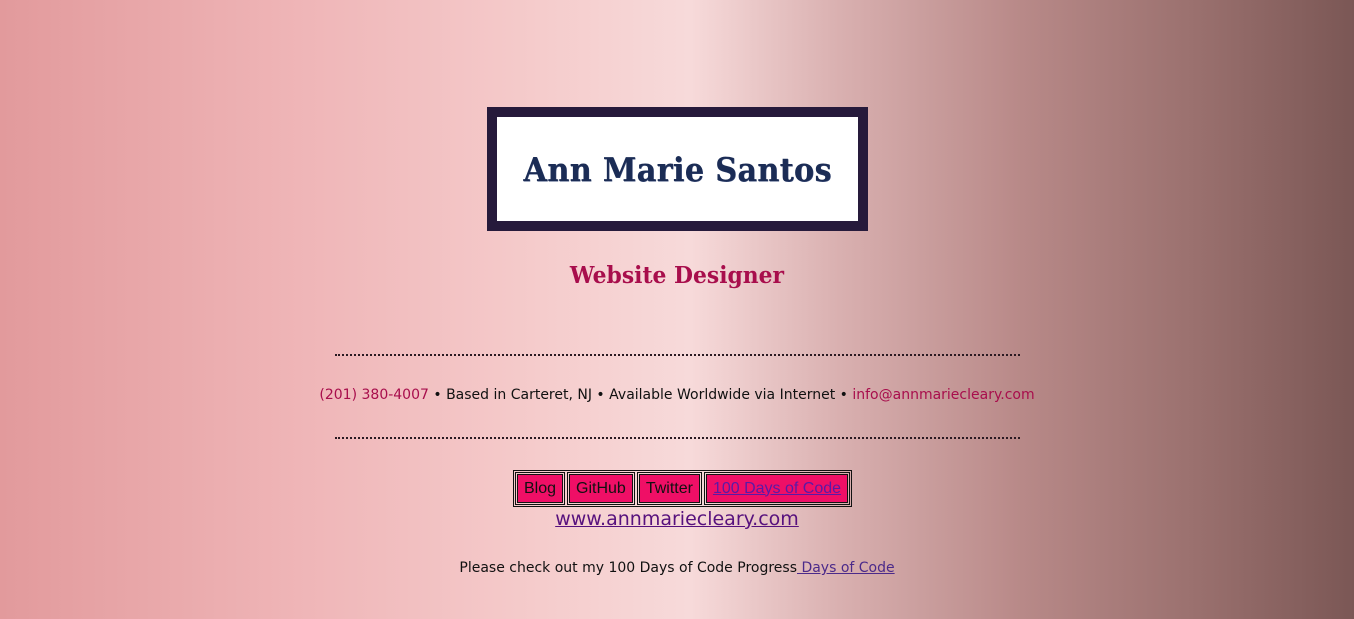 The image size is (1354, 619). I want to click on page-title: Ann Marie Santos, so click(677, 169).